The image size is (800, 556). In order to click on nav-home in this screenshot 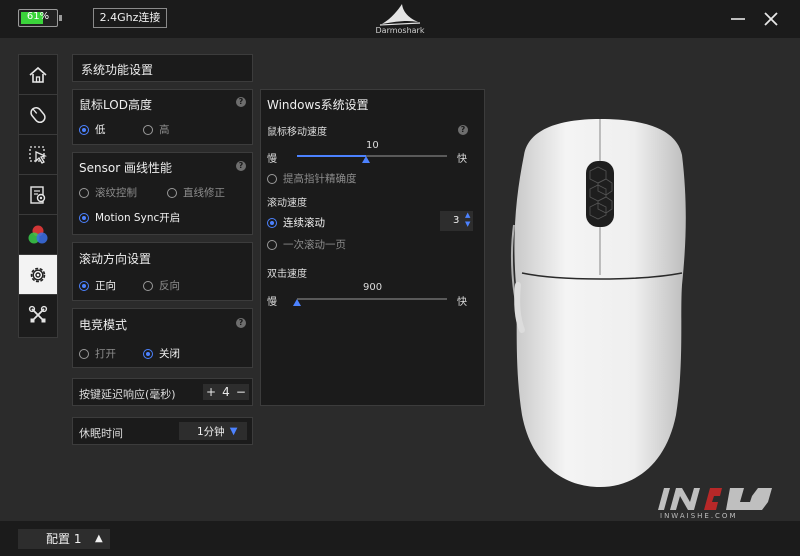, I will do `click(38, 75)`.